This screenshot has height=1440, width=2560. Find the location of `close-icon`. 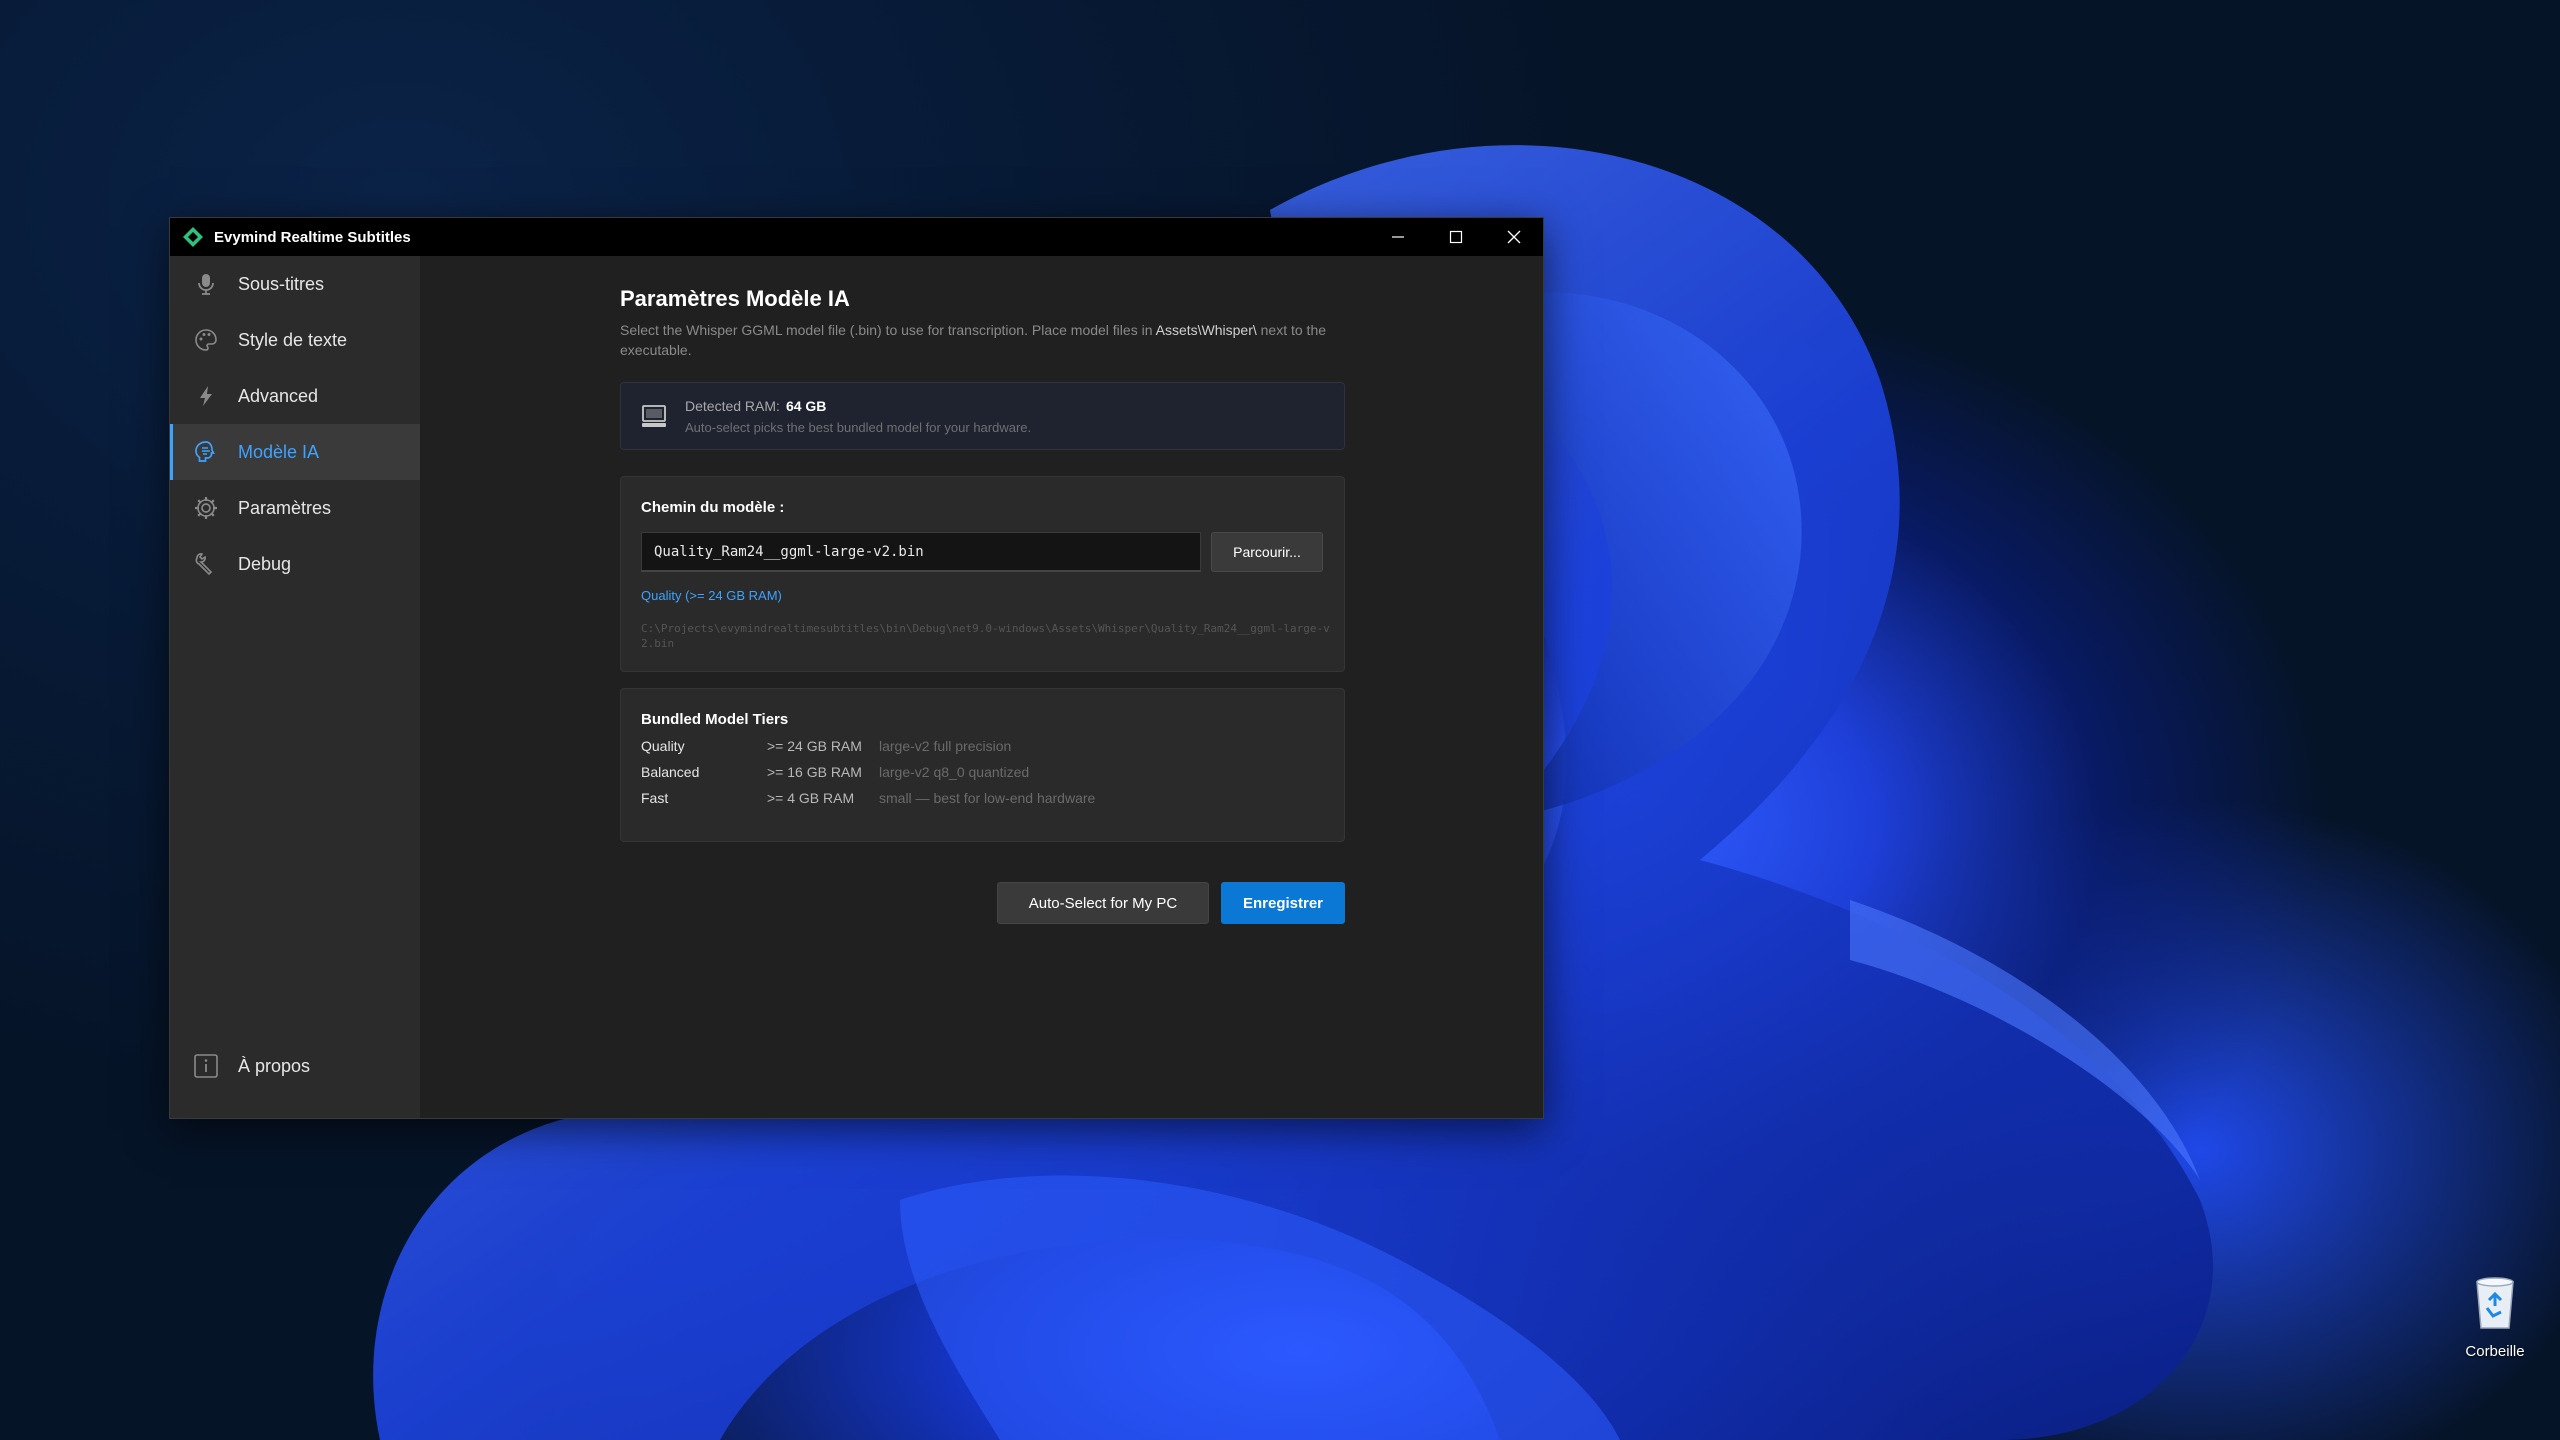

close-icon is located at coordinates (1514, 237).